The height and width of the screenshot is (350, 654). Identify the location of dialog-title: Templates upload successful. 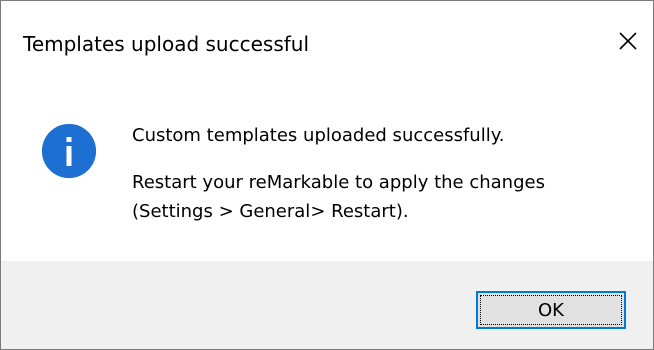
(166, 44).